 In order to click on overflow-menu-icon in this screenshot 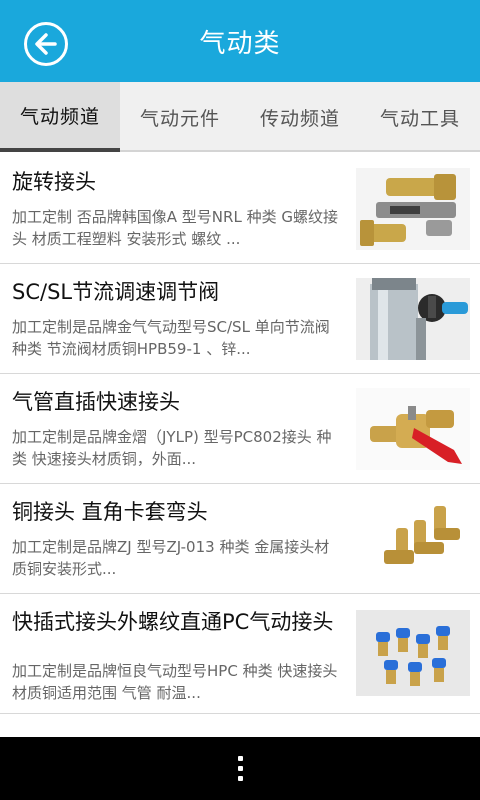, I will do `click(240, 768)`.